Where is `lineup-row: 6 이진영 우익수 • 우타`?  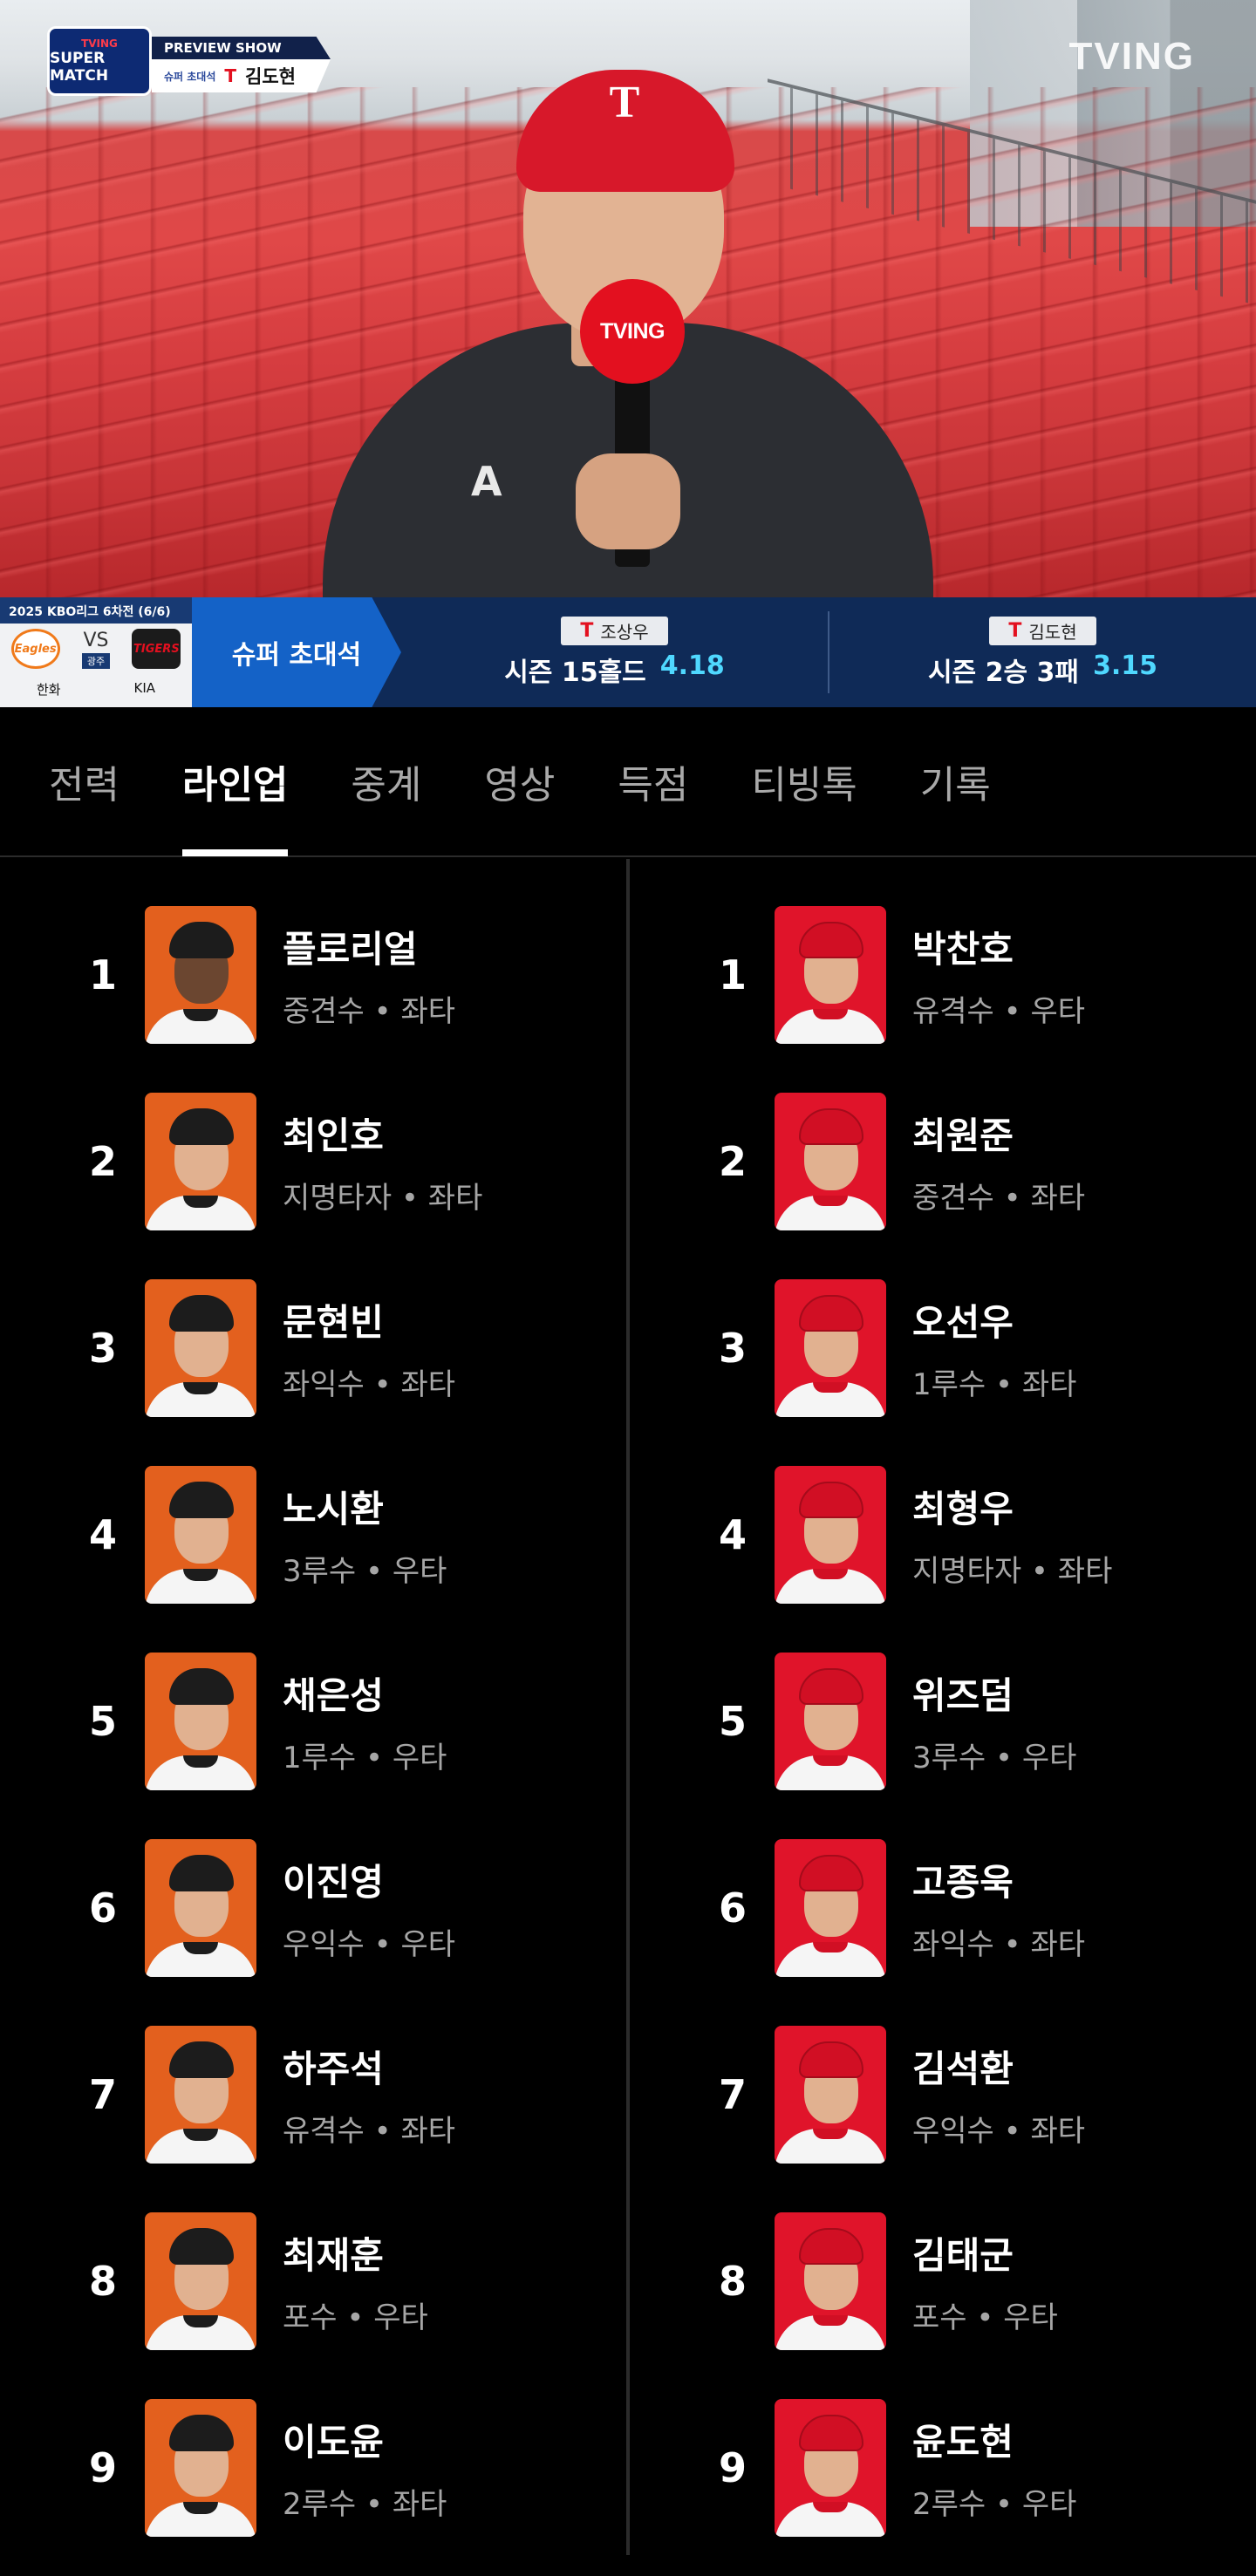 lineup-row: 6 이진영 우익수 • 우타 is located at coordinates (313, 1908).